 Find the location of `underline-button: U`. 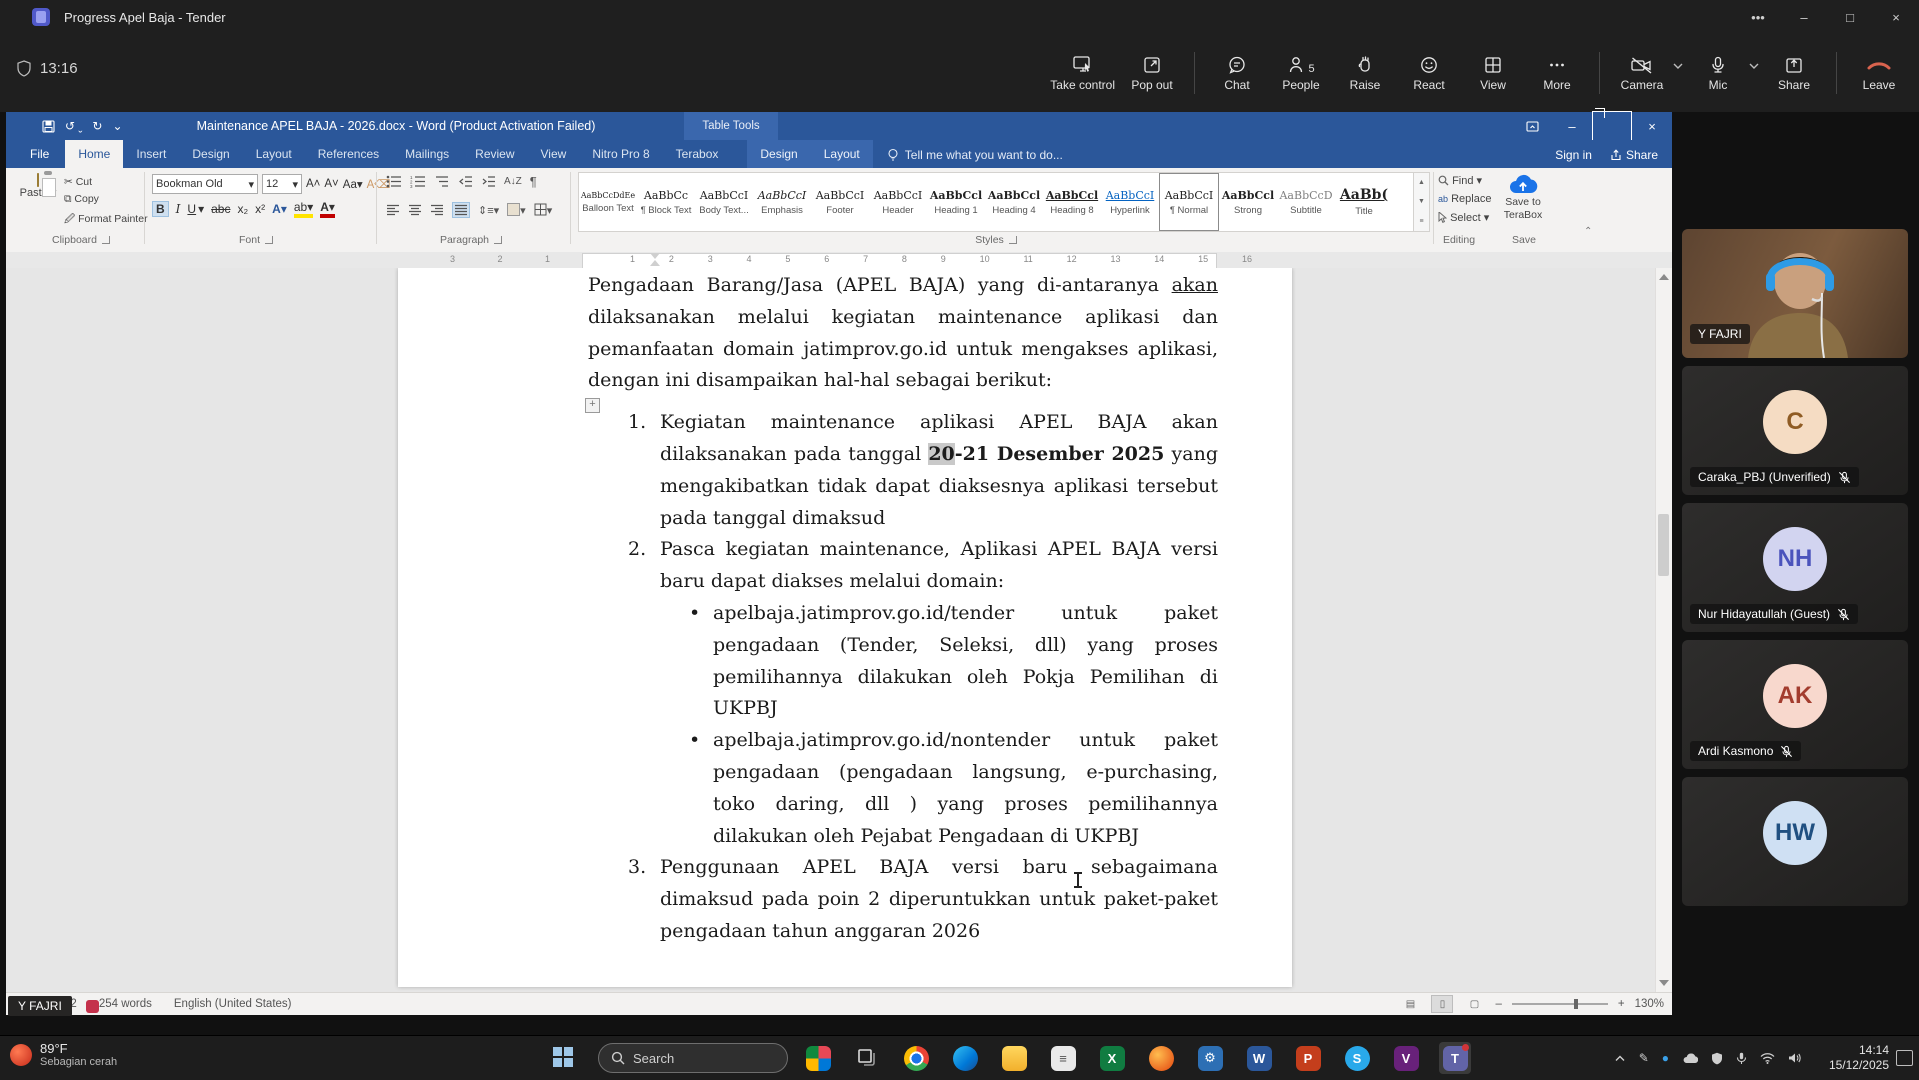

underline-button: U is located at coordinates (191, 209).